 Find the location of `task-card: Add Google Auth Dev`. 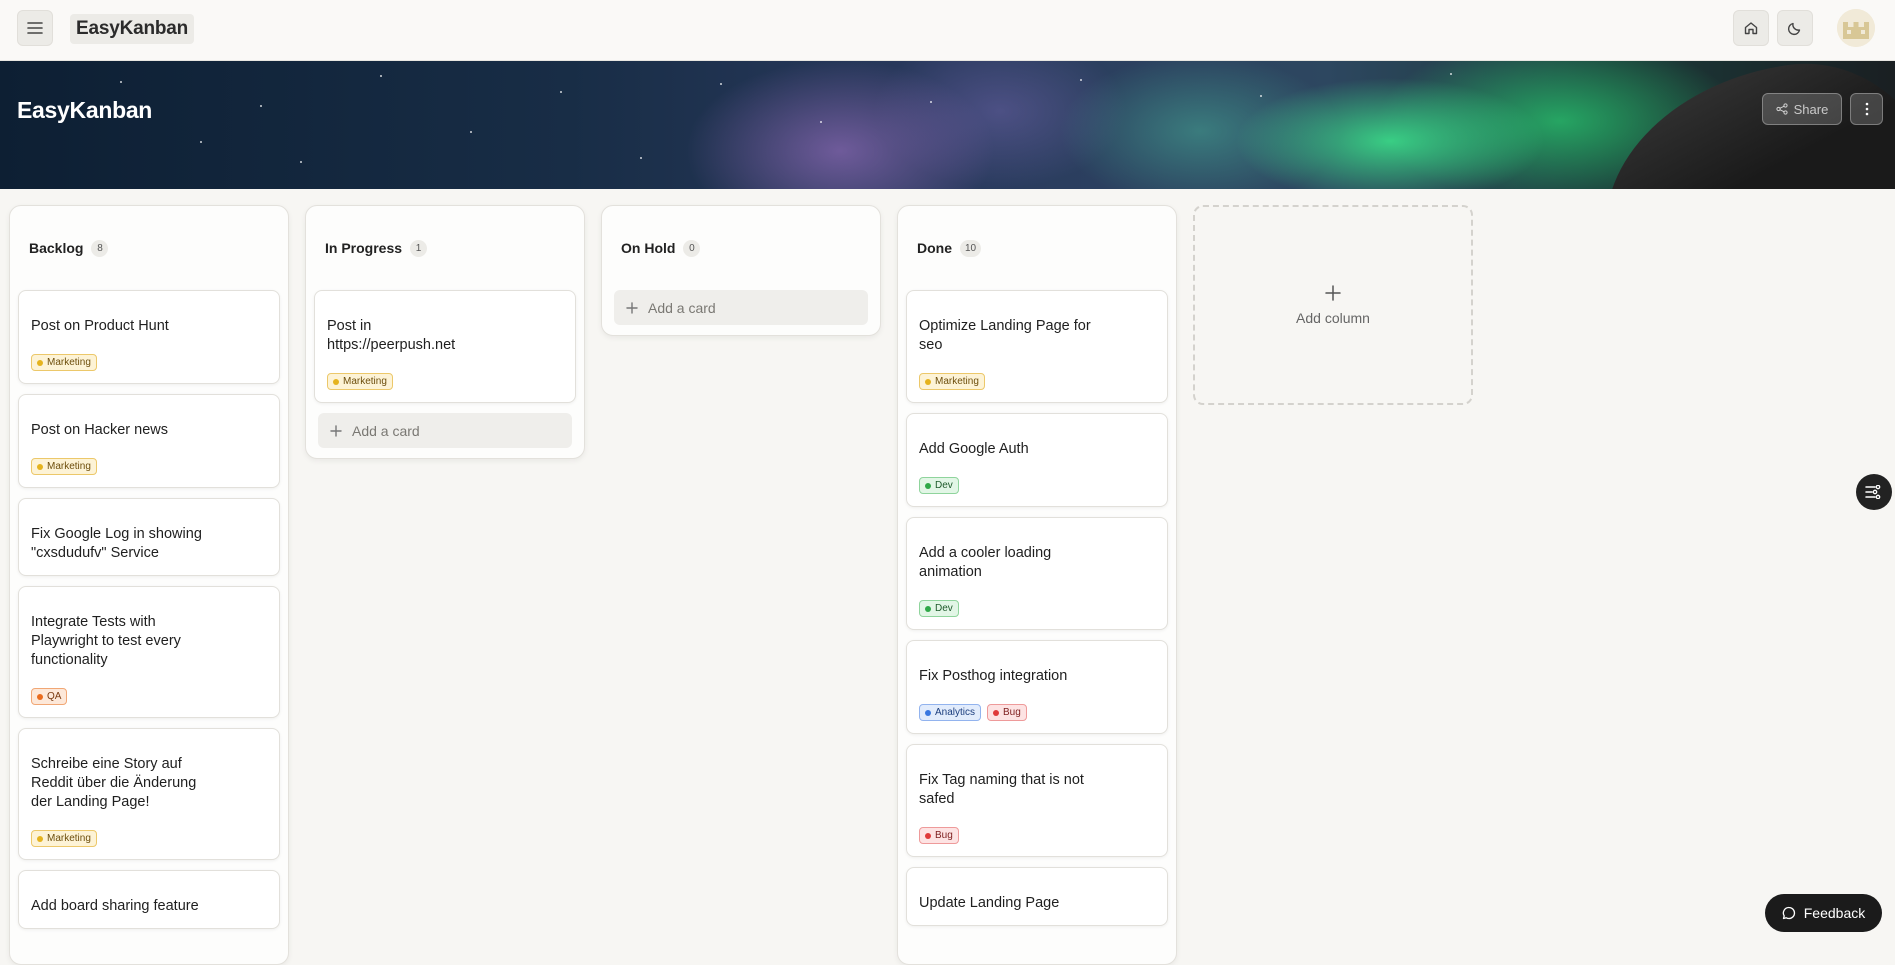

task-card: Add Google Auth Dev is located at coordinates (1037, 460).